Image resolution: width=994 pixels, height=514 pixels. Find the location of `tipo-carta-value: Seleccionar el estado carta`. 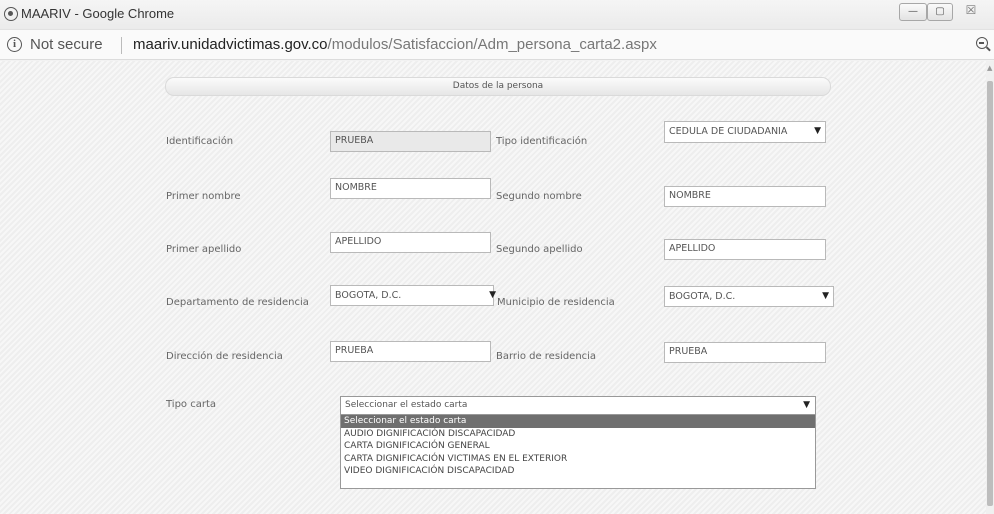

tipo-carta-value: Seleccionar el estado carta is located at coordinates (406, 405).